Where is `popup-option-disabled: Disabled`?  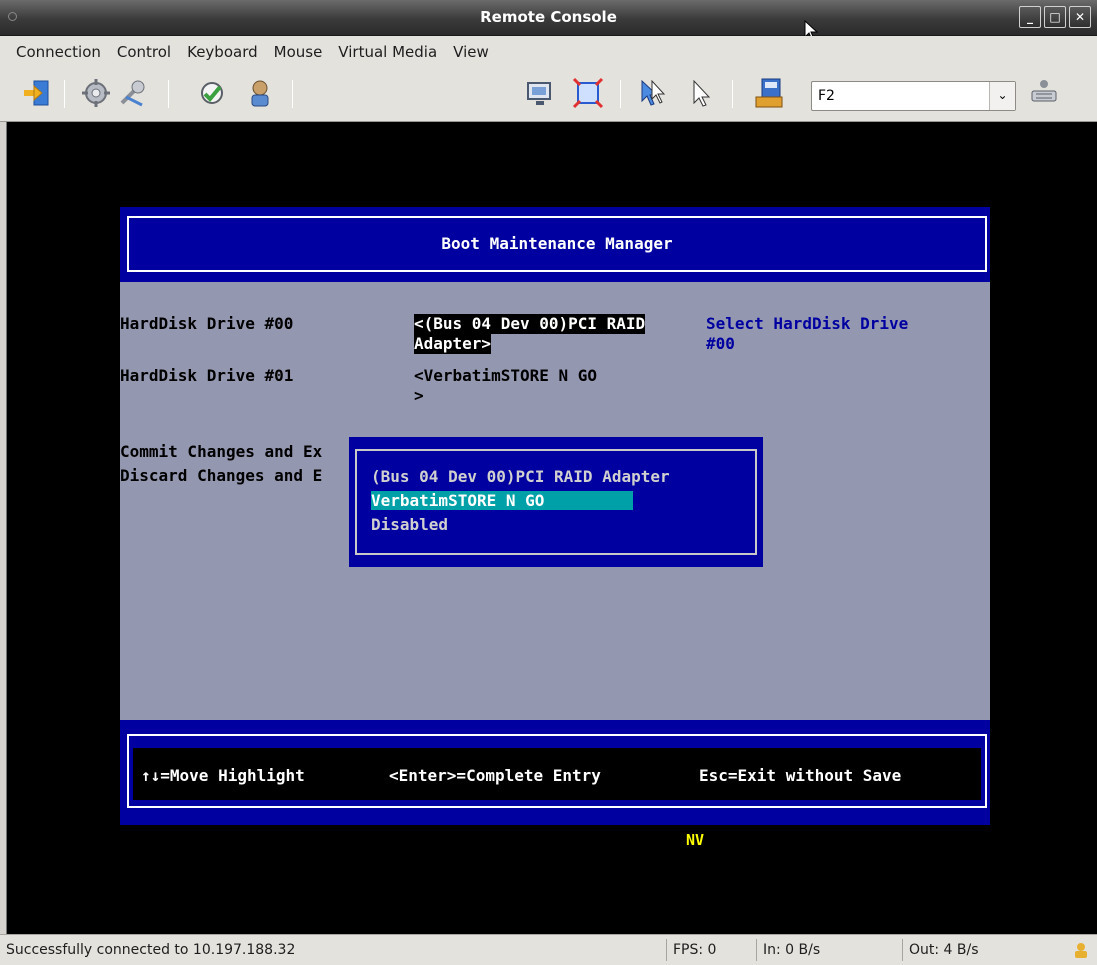 popup-option-disabled: Disabled is located at coordinates (409, 524).